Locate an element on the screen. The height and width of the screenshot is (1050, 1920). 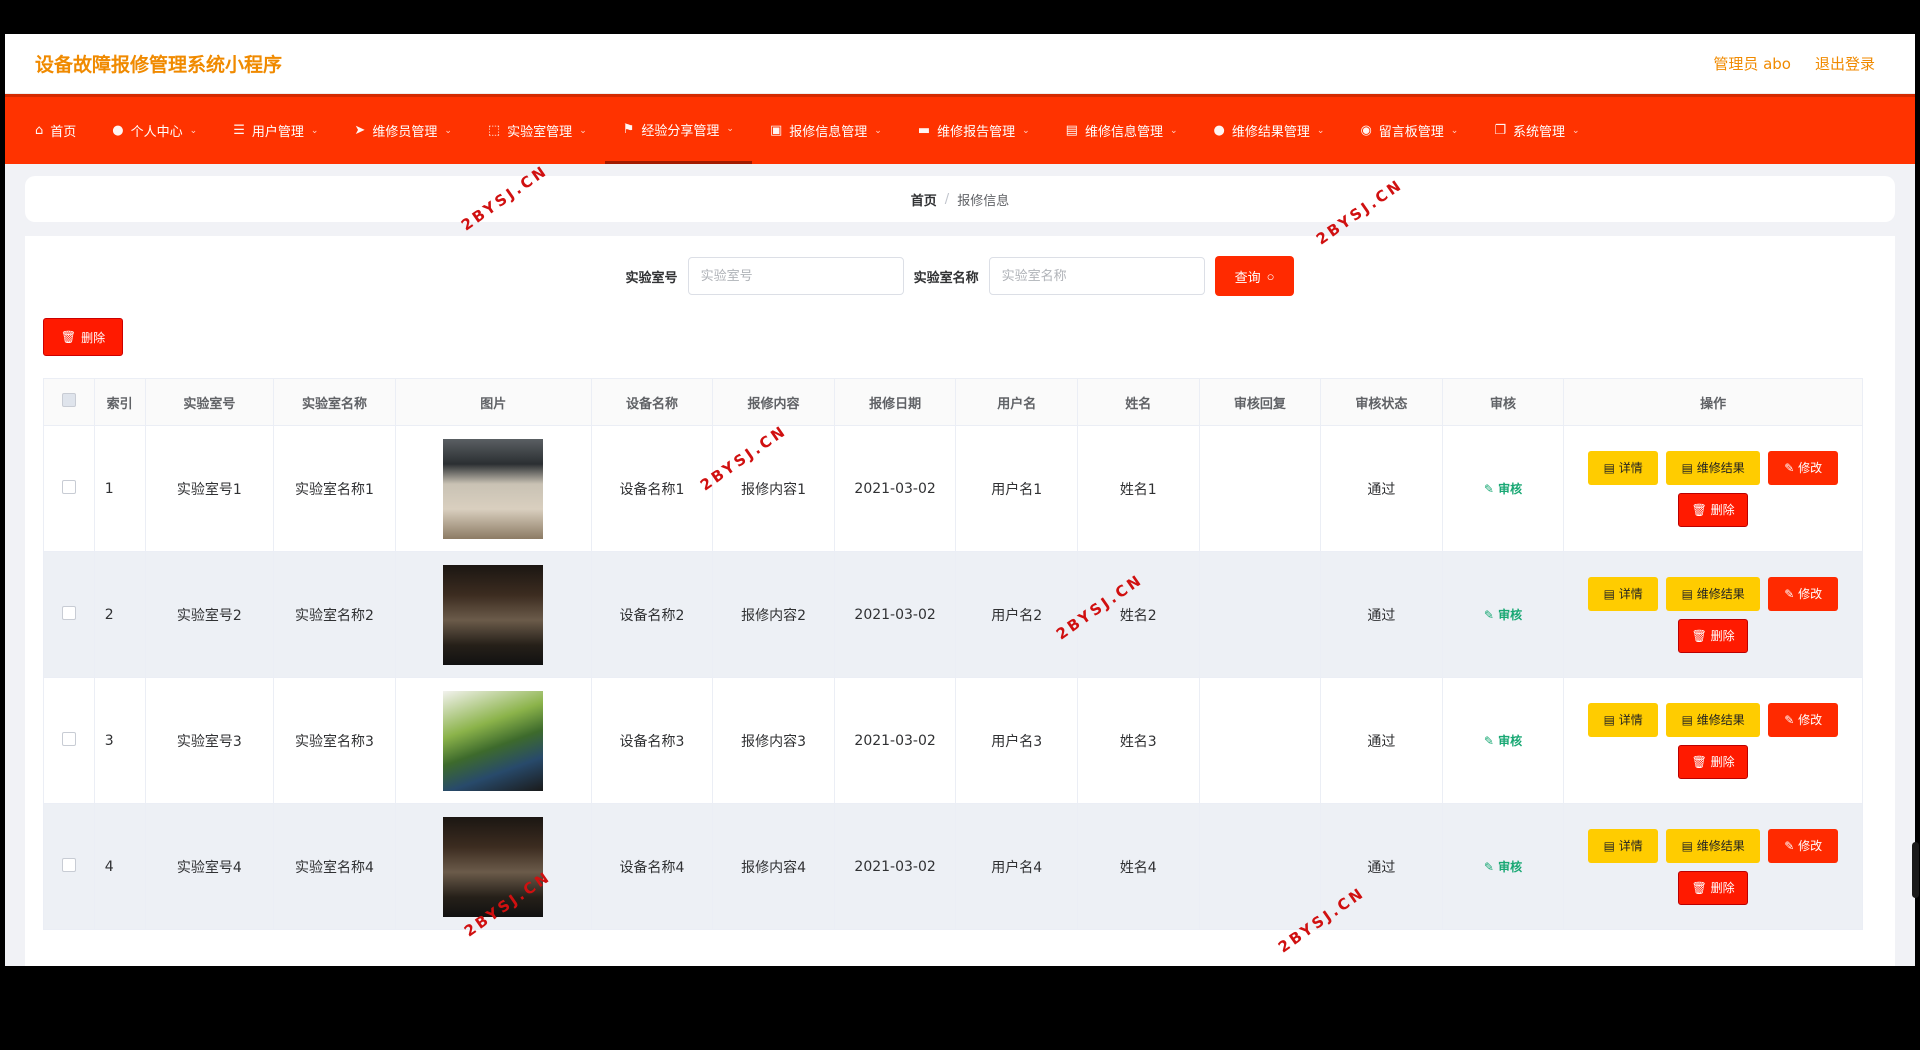
send-icon: ➤ is located at coordinates (360, 130).